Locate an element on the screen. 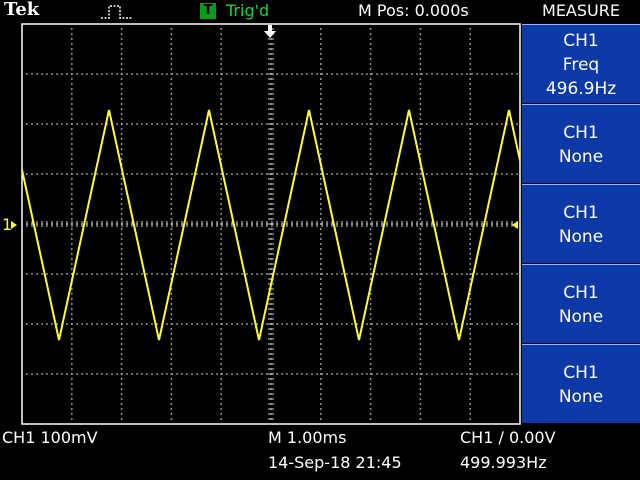  ch1-scale-readout: CH1 100mV is located at coordinates (50, 437).